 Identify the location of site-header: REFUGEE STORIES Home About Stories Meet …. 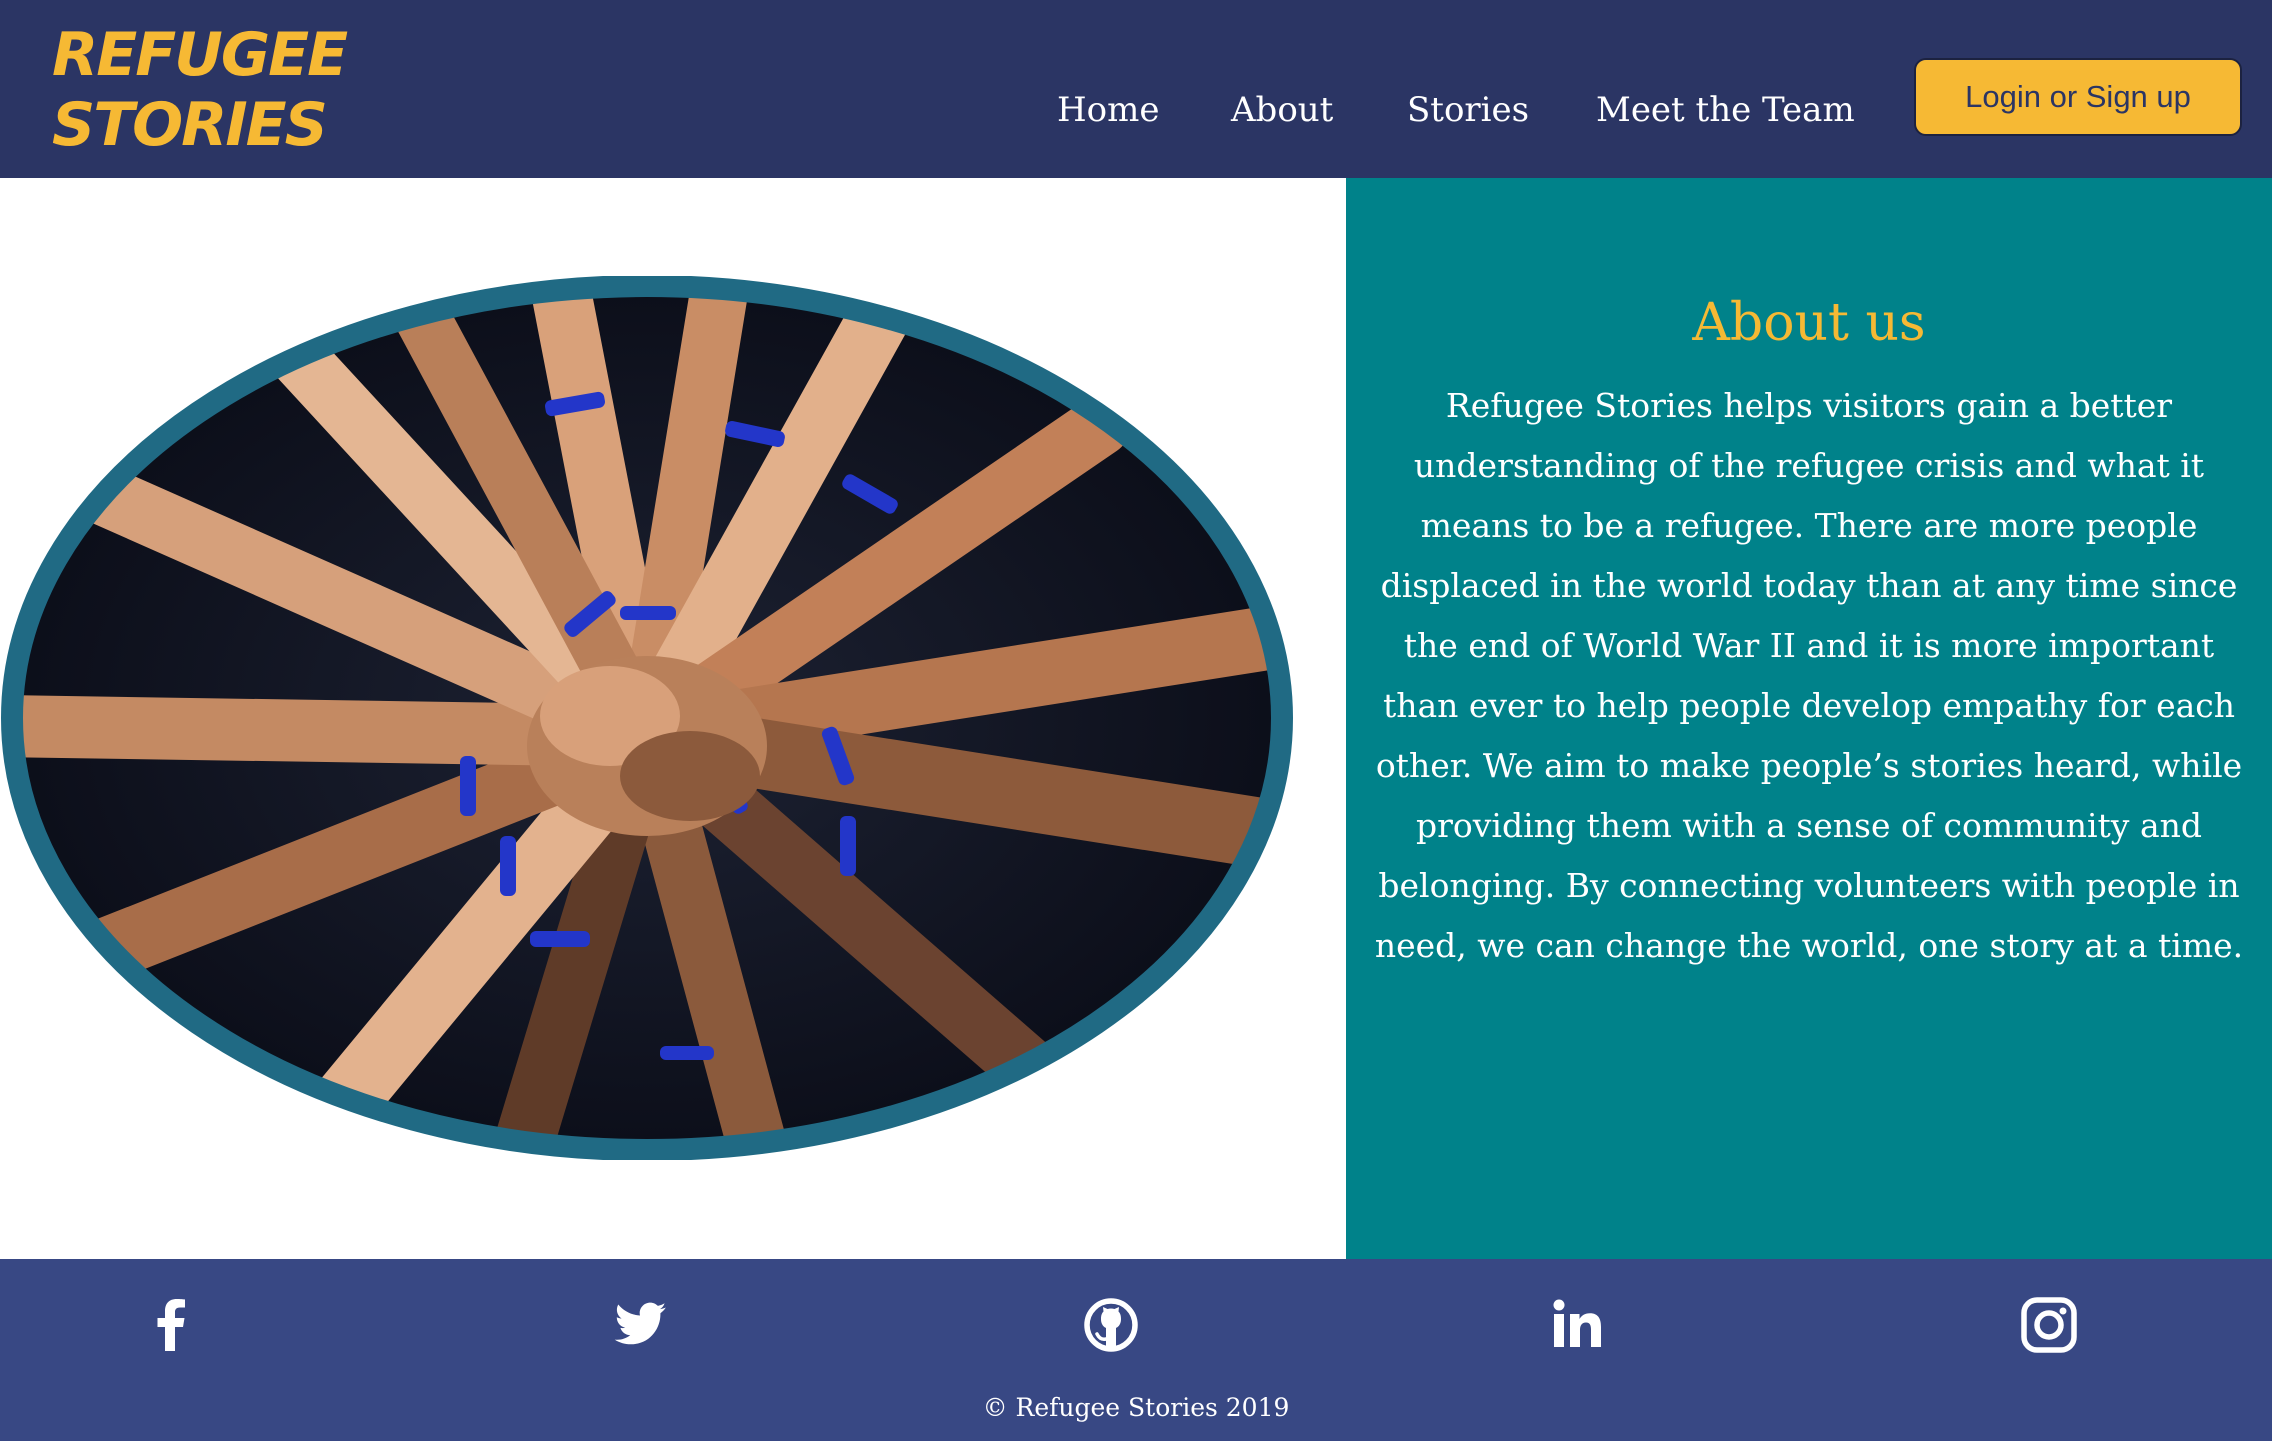
(1136, 89).